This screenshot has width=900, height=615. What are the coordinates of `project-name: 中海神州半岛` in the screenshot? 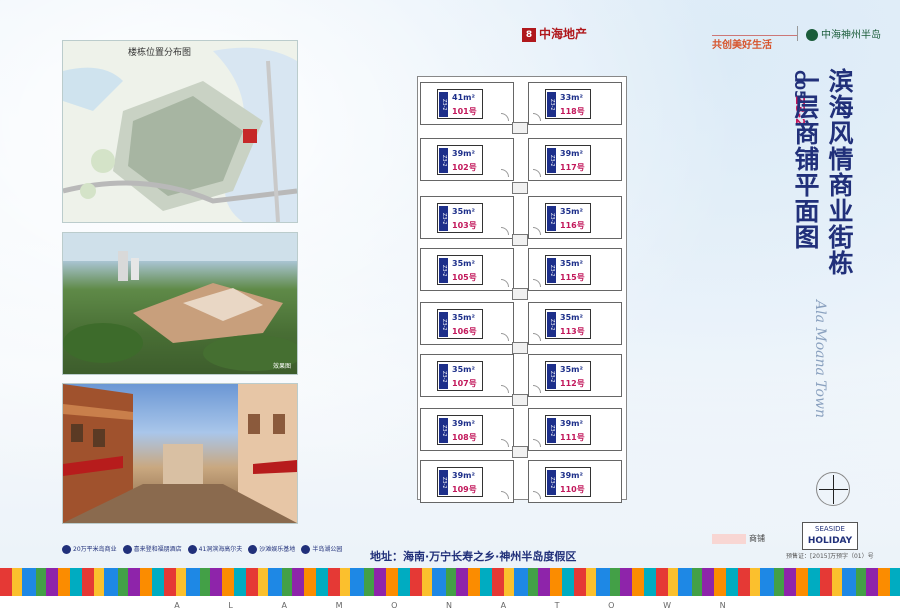 It's located at (851, 35).